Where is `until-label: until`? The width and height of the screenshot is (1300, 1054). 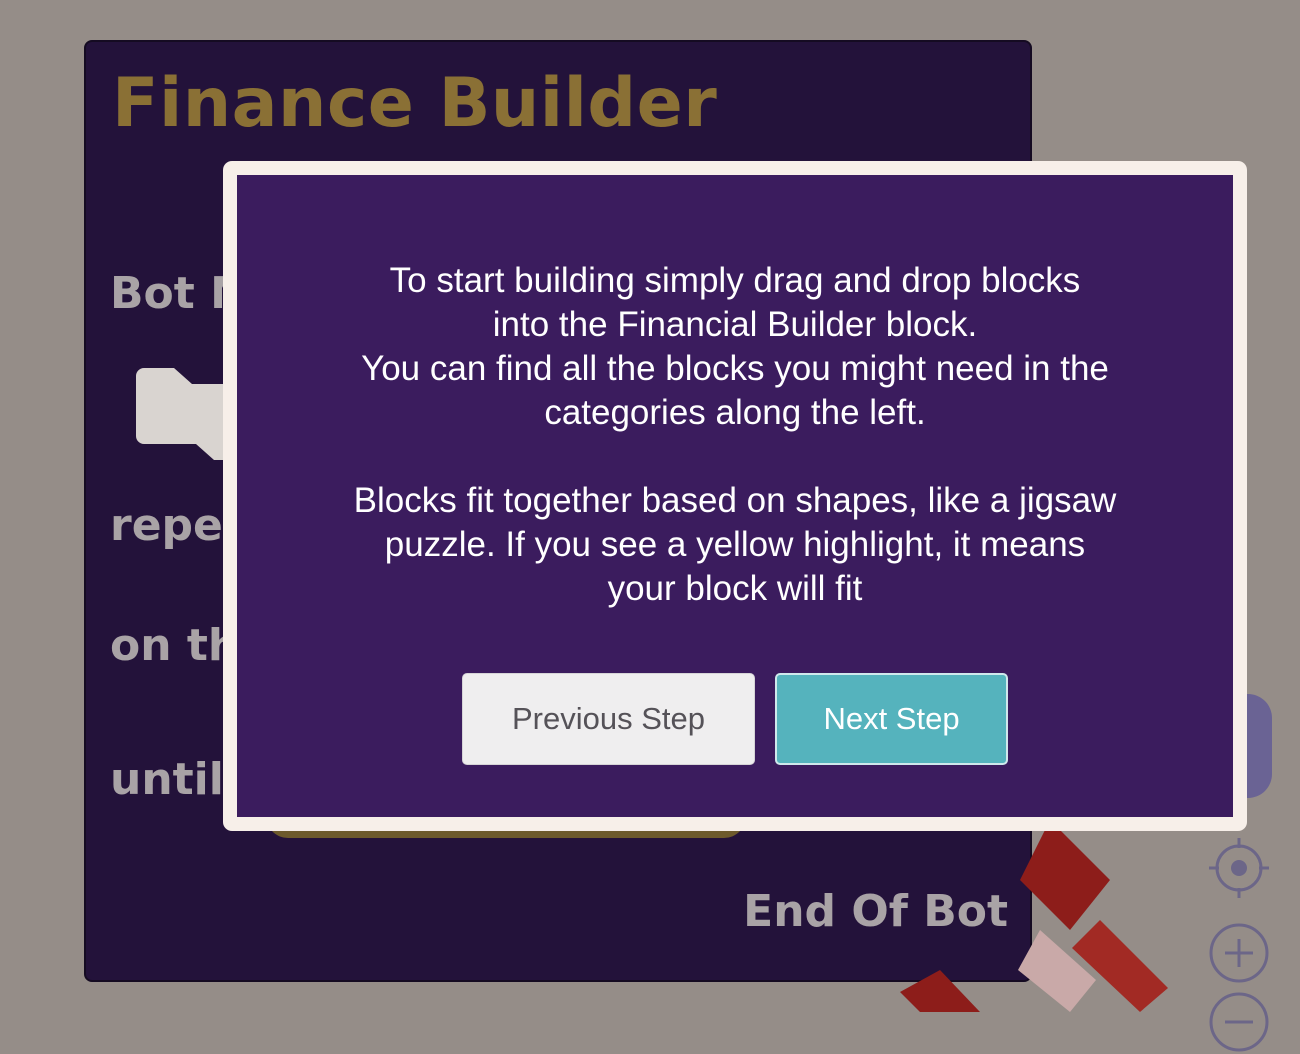
until-label: until is located at coordinates (167, 779).